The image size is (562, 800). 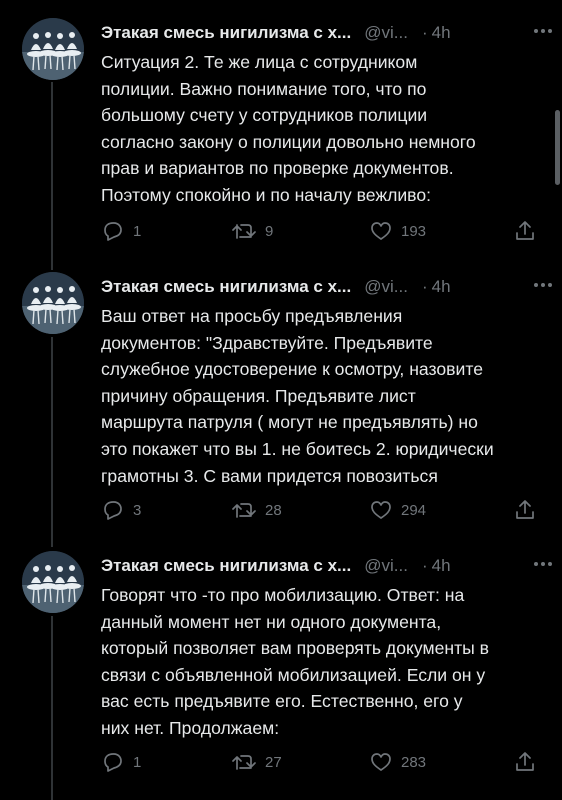 I want to click on tweet-actions: 3 28 294, so click(x=323, y=510).